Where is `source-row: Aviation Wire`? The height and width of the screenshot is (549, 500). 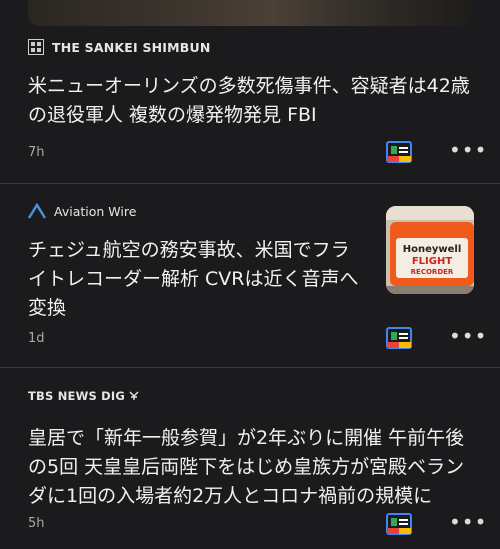
source-row: Aviation Wire is located at coordinates (82, 211).